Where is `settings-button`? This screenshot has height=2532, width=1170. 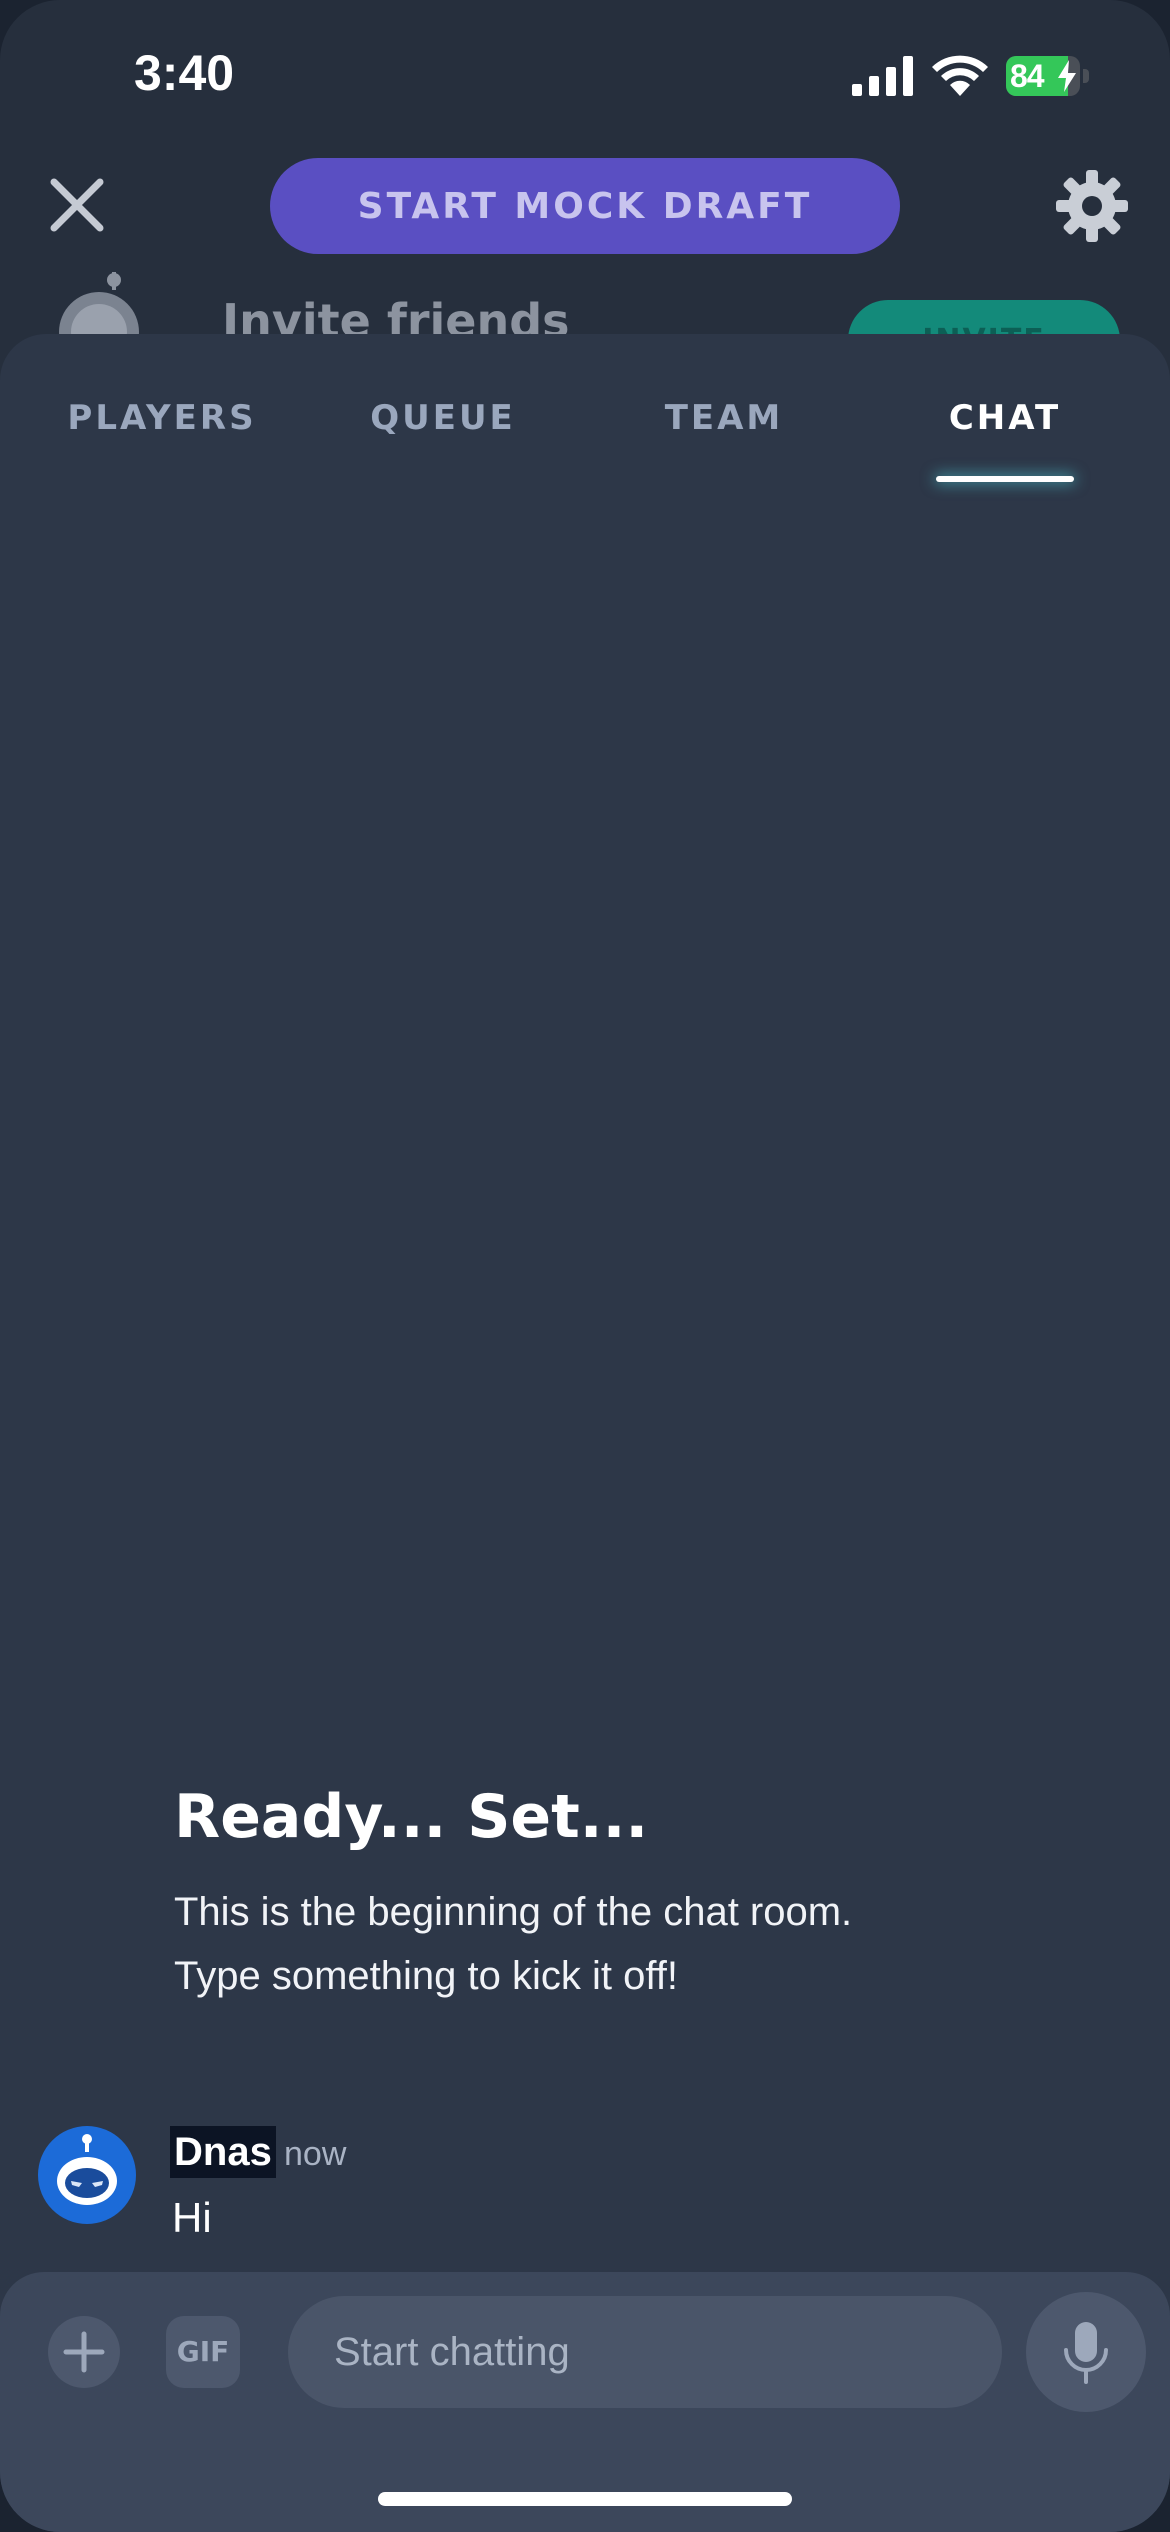 settings-button is located at coordinates (1092, 206).